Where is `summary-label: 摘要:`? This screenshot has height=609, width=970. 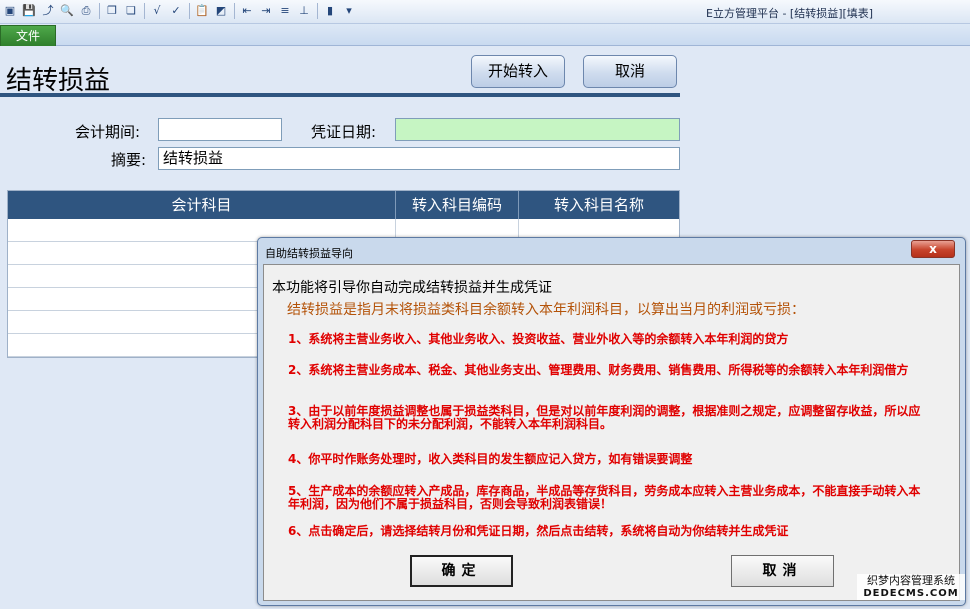
summary-label: 摘要: is located at coordinates (129, 160).